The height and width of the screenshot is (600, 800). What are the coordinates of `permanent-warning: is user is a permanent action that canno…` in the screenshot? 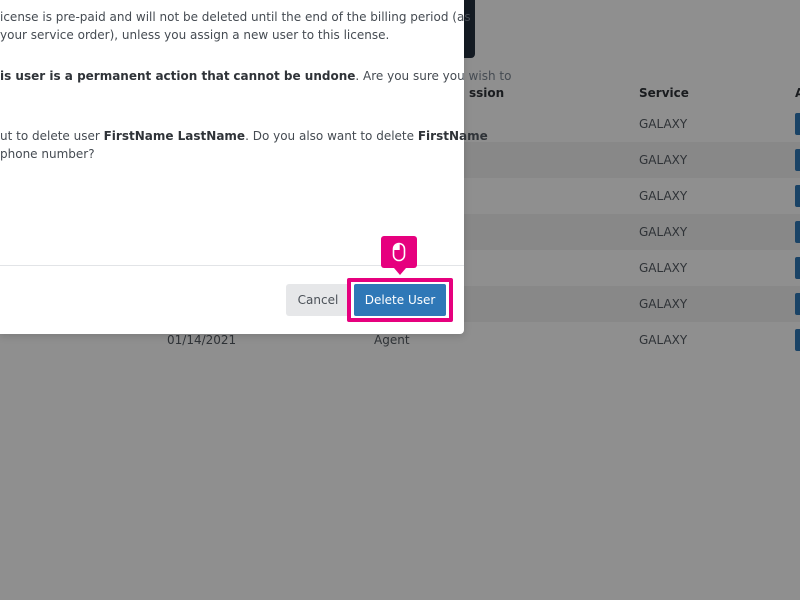 It's located at (255, 76).